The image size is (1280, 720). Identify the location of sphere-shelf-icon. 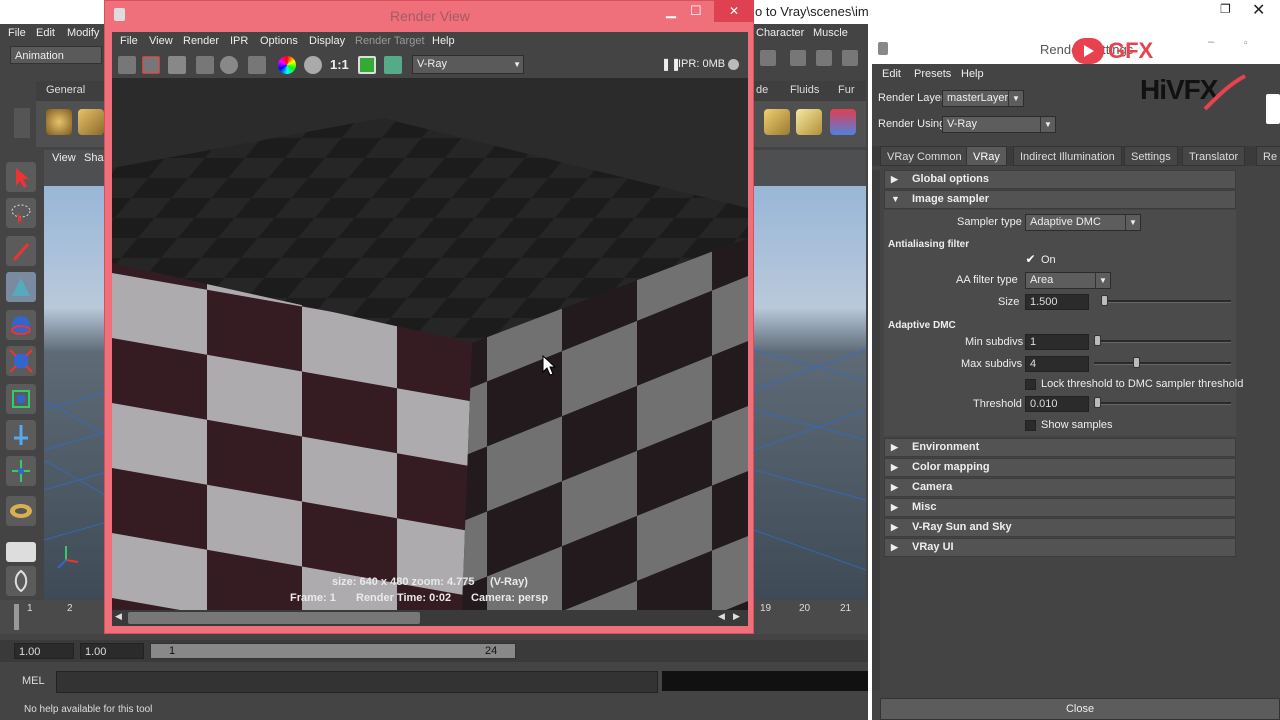
(59, 122).